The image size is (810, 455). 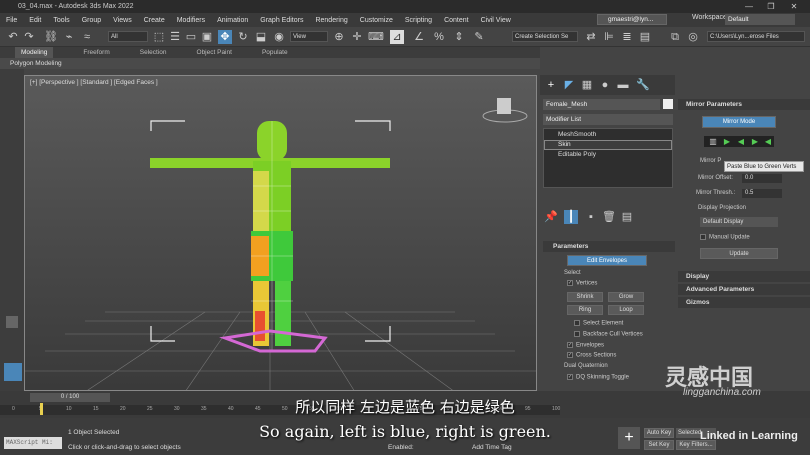 What do you see at coordinates (154, 20) in the screenshot?
I see `menu-create: Create` at bounding box center [154, 20].